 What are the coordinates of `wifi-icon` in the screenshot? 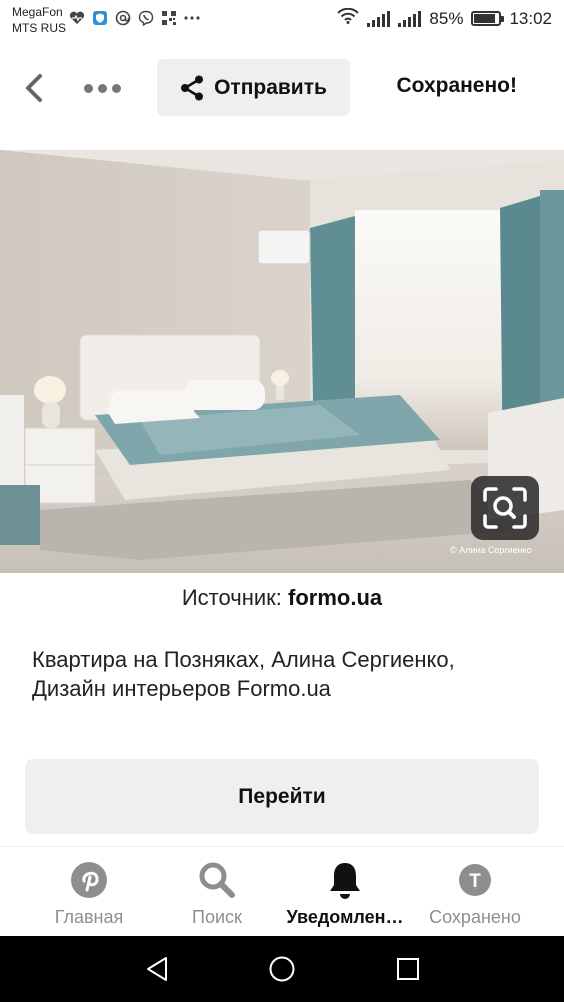 It's located at (348, 18).